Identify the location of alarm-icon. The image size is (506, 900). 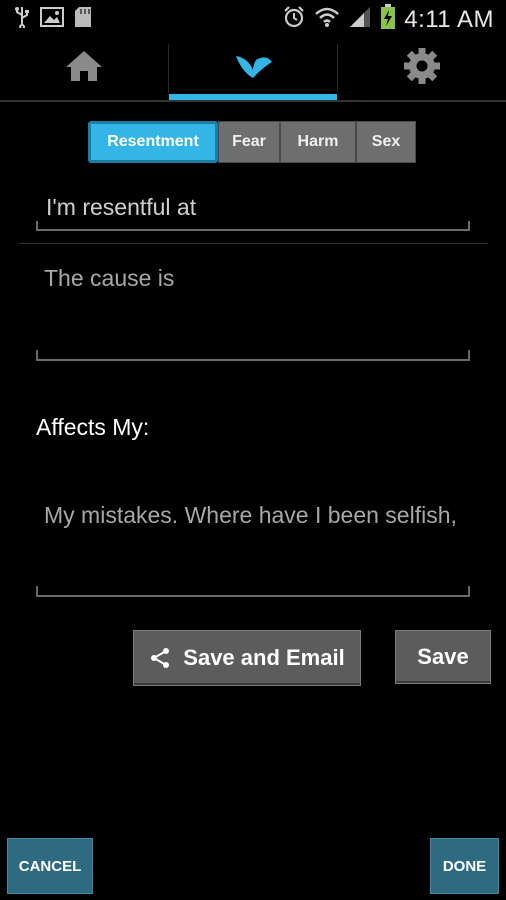
(294, 19).